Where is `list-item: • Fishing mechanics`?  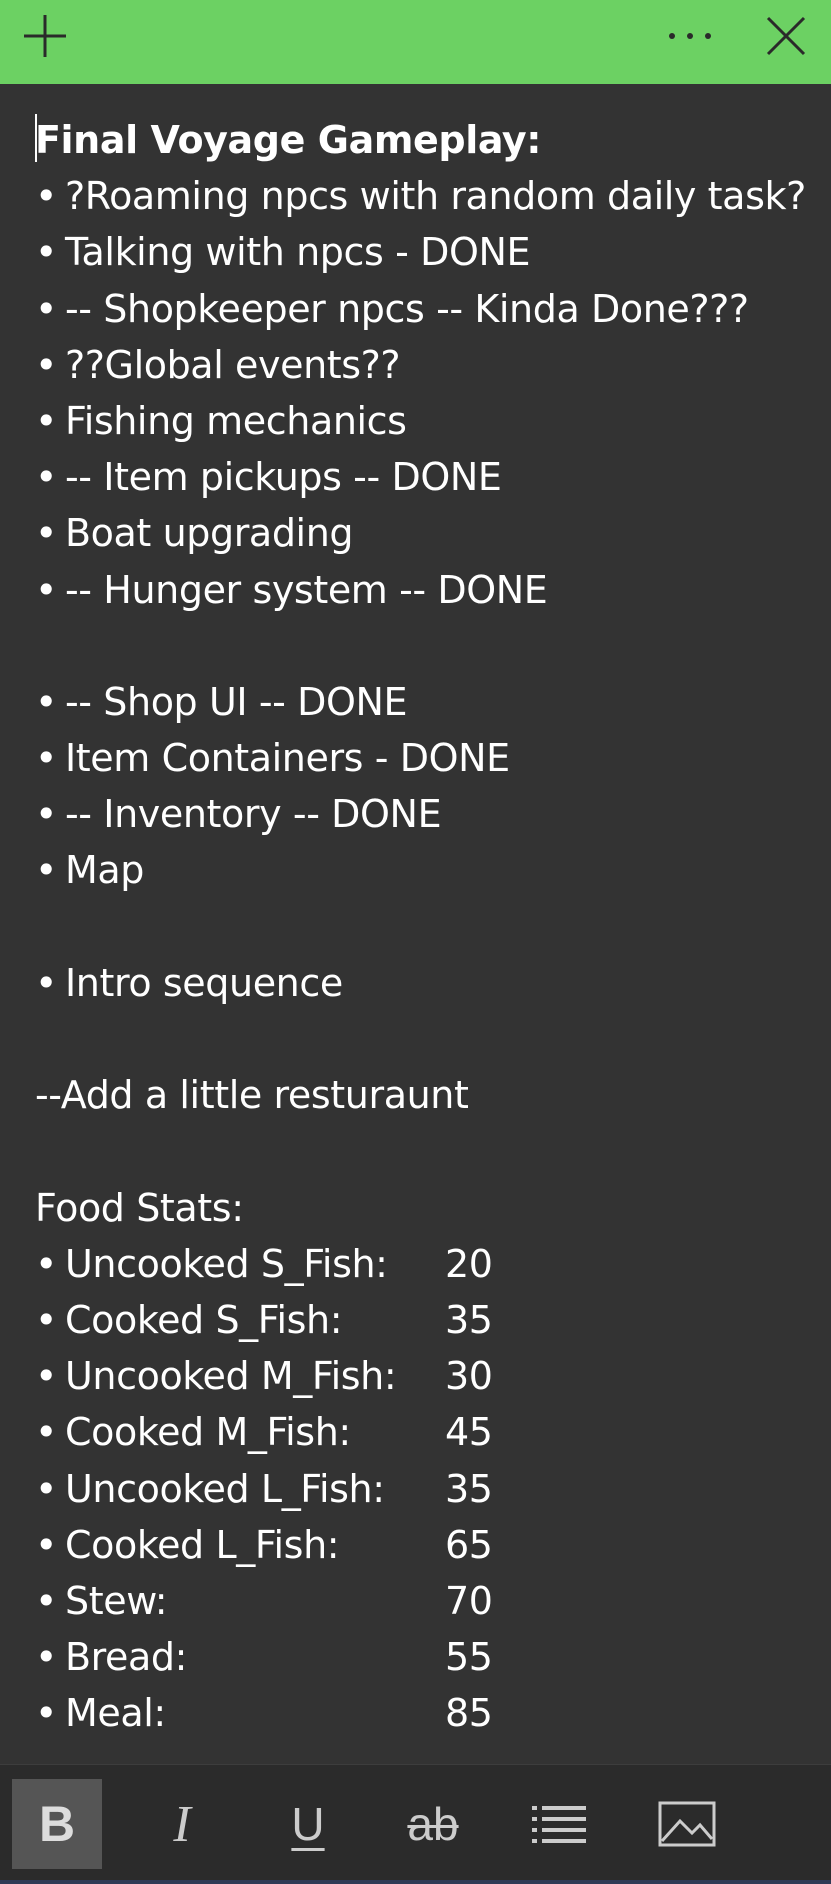
list-item: • Fishing mechanics is located at coordinates (221, 420).